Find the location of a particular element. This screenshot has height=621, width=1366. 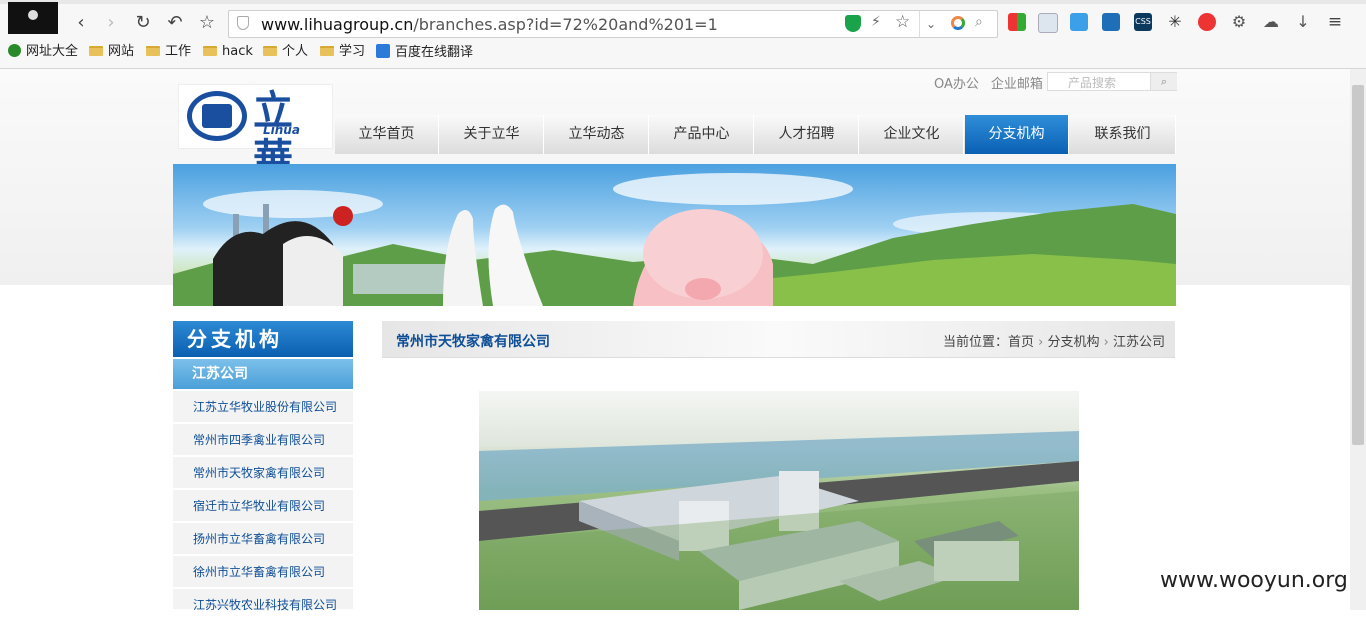

bookmark-item: hack is located at coordinates (228, 52).